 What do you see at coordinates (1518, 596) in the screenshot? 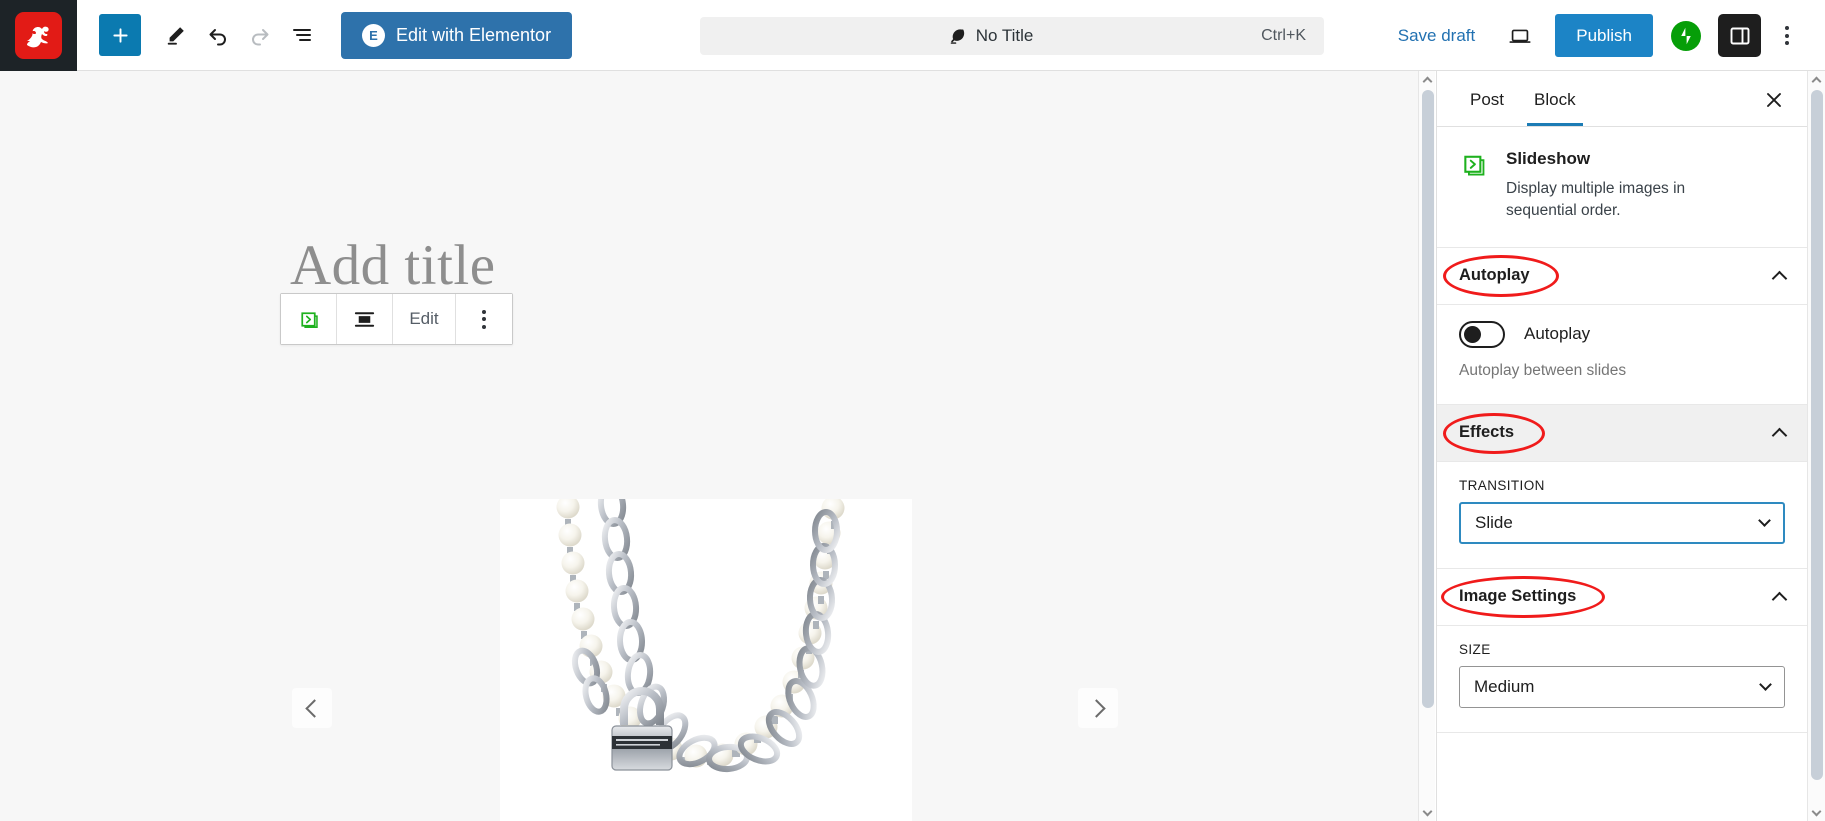
I see `panel-title-image-settings: Image Settings` at bounding box center [1518, 596].